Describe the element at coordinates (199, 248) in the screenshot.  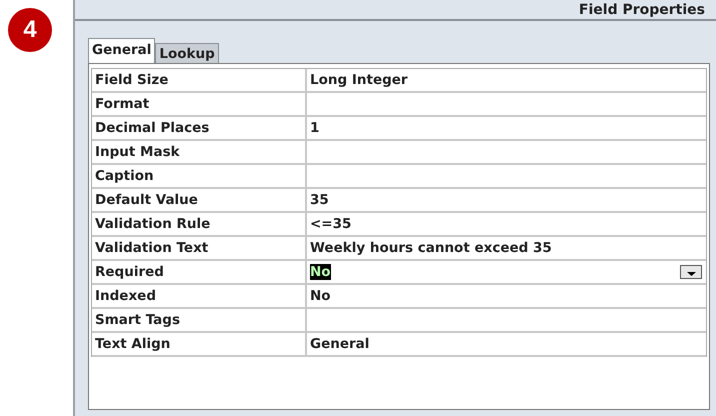
I see `property-name: Validation Text` at that location.